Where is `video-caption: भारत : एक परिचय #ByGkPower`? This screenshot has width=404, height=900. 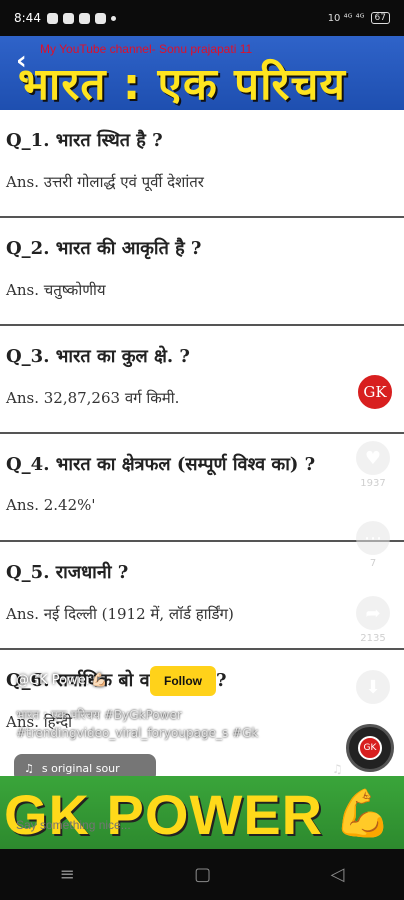 video-caption: भारत : एक परिचय #ByGkPower is located at coordinates (99, 715).